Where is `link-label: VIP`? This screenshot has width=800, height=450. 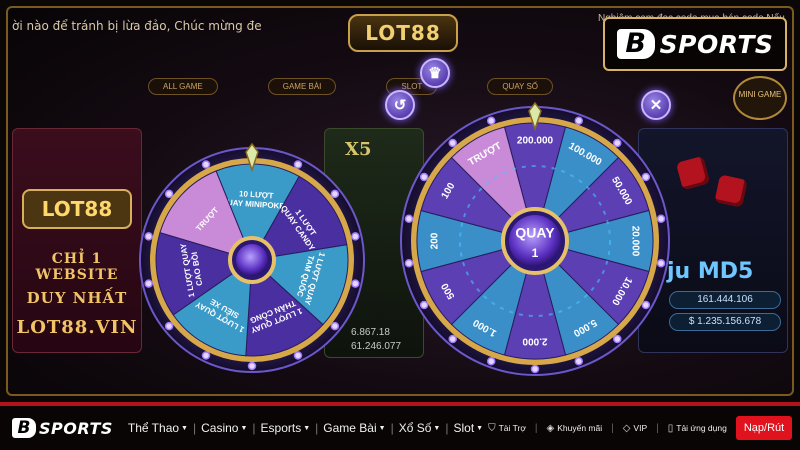
link-label: VIP is located at coordinates (640, 428).